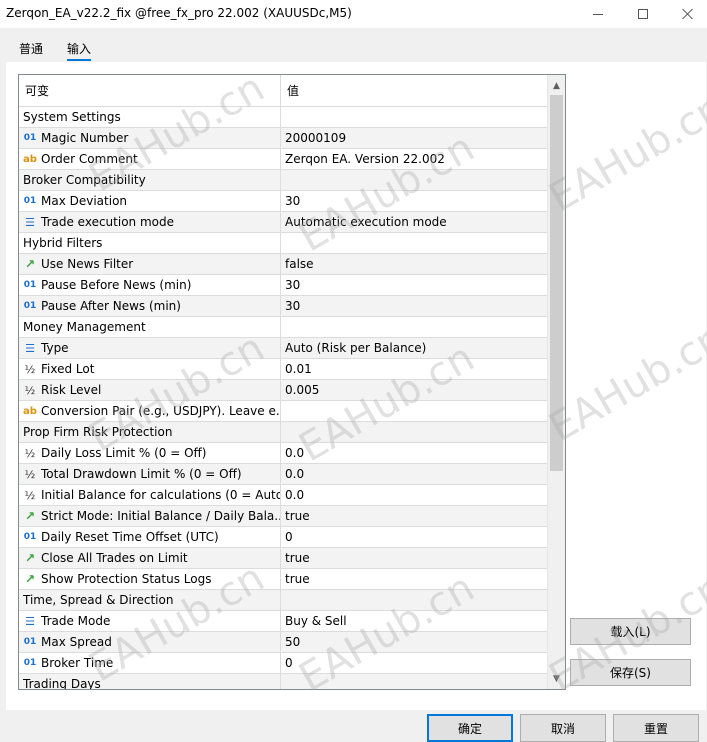  I want to click on parameter-row: 01 Daily Reset Time Offset (UTC) 0, so click(283, 537).